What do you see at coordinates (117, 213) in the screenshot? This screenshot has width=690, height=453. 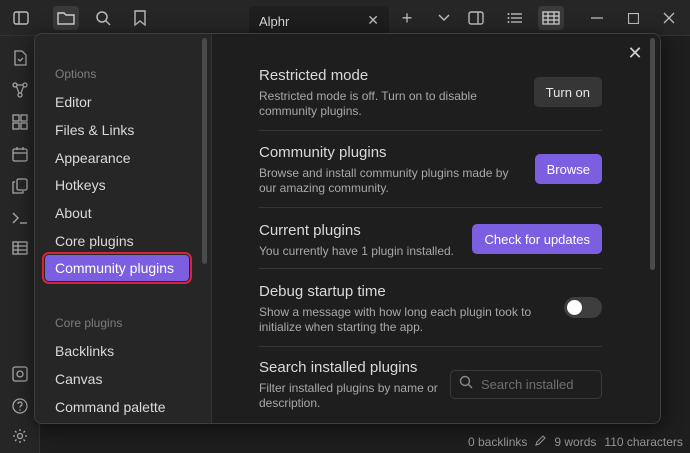 I see `sidebar-item-about: About` at bounding box center [117, 213].